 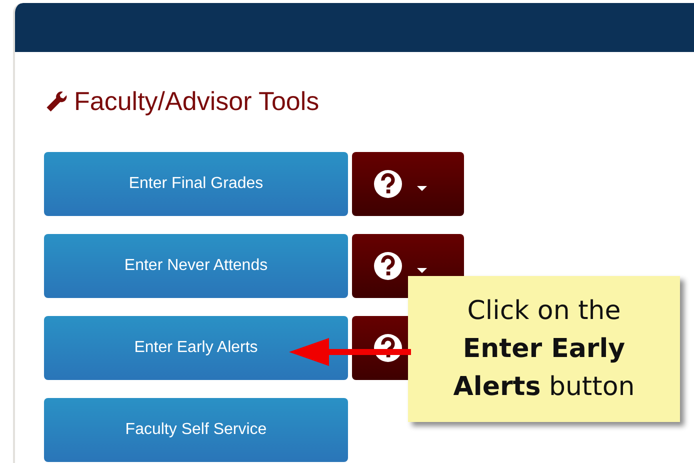 I want to click on tool-button: Faculty Self Service, so click(x=196, y=430).